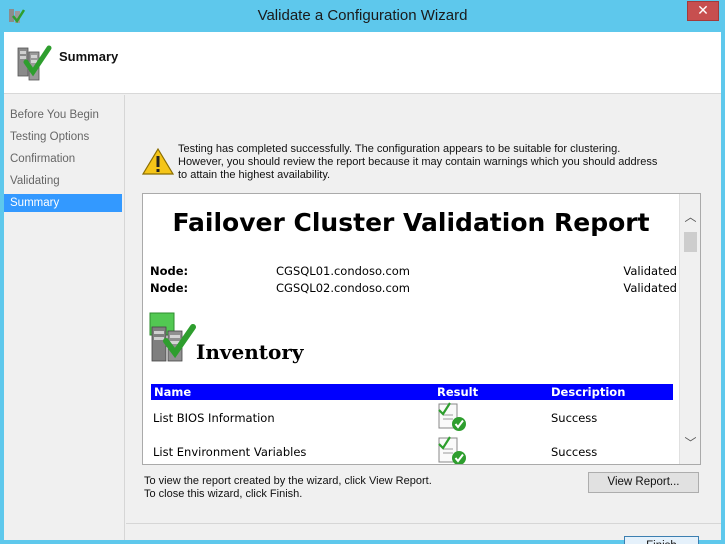 Image resolution: width=725 pixels, height=544 pixels. What do you see at coordinates (63, 115) in the screenshot?
I see `step-before-you-begin: Before You Begin` at bounding box center [63, 115].